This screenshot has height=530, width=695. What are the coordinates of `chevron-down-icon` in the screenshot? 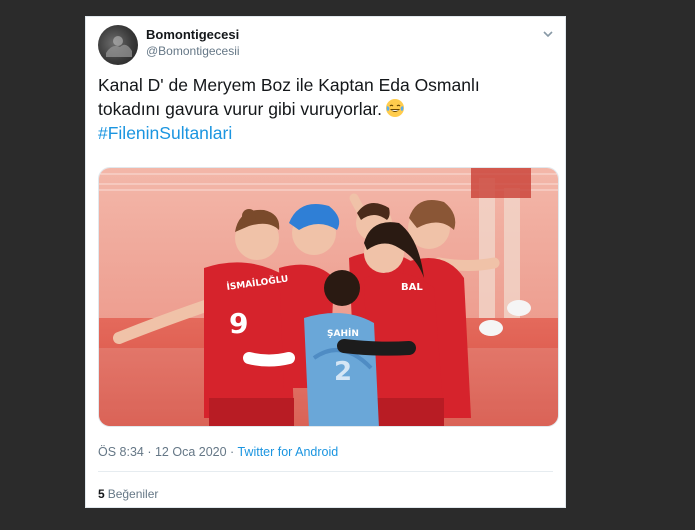 It's located at (548, 34).